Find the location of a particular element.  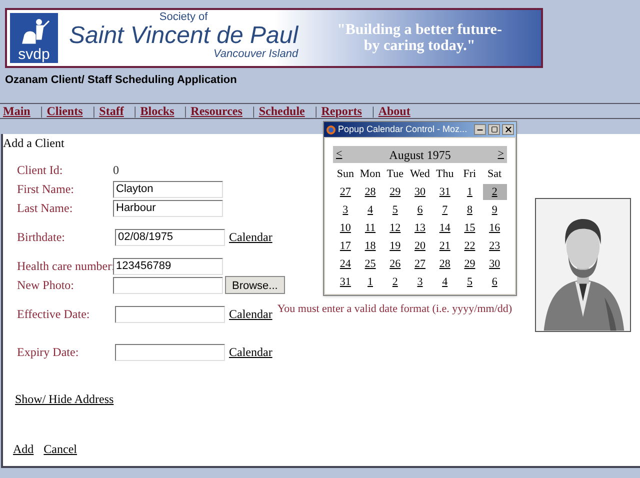

page-heading: Add a Client is located at coordinates (33, 143).